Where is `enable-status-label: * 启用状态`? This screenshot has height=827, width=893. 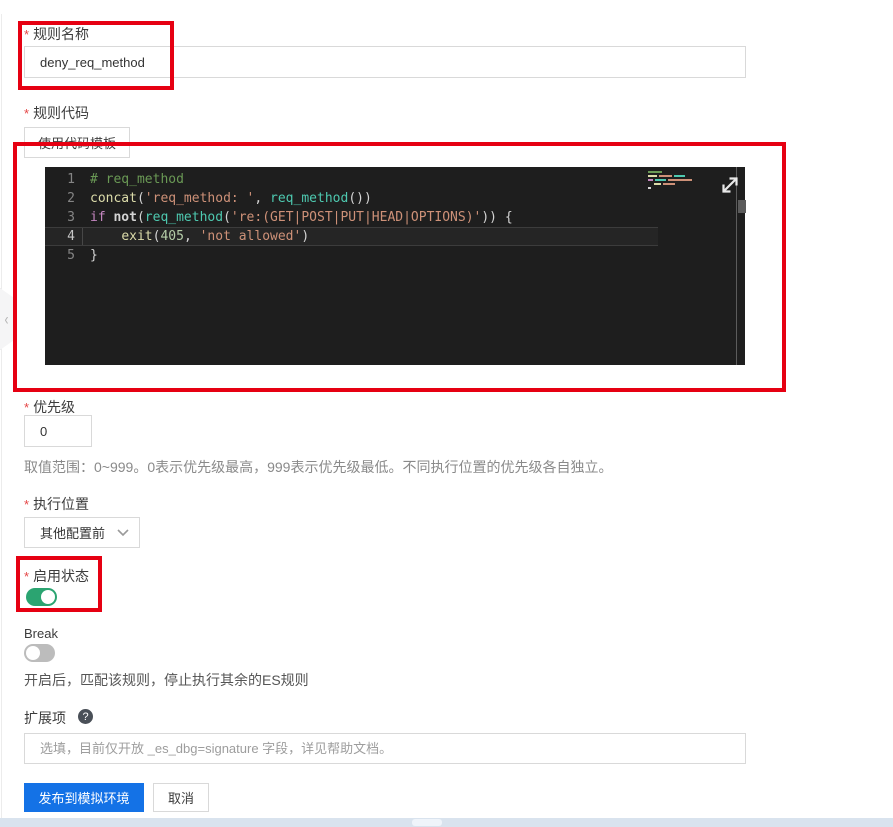 enable-status-label: * 启用状态 is located at coordinates (57, 576).